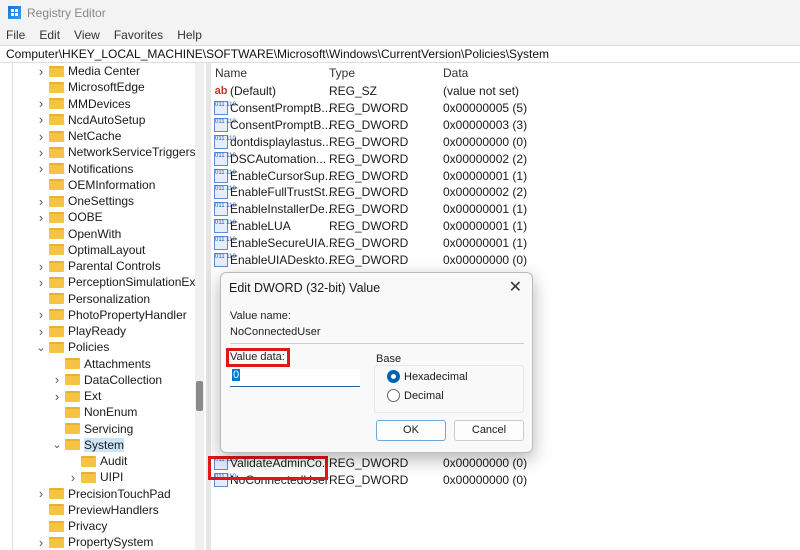 The width and height of the screenshot is (800, 550). What do you see at coordinates (90, 250) in the screenshot?
I see `tree-item: OptimalLayout` at bounding box center [90, 250].